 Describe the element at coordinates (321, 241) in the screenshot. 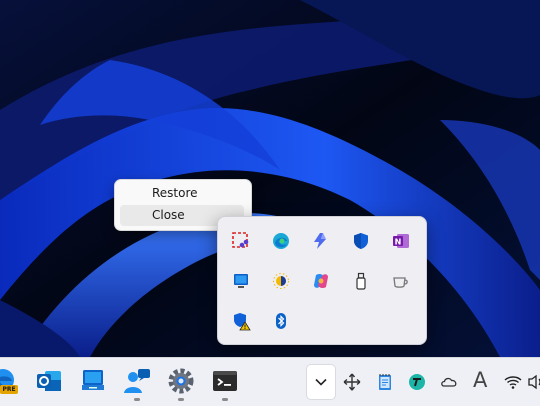

I see `power-automate-icon` at that location.